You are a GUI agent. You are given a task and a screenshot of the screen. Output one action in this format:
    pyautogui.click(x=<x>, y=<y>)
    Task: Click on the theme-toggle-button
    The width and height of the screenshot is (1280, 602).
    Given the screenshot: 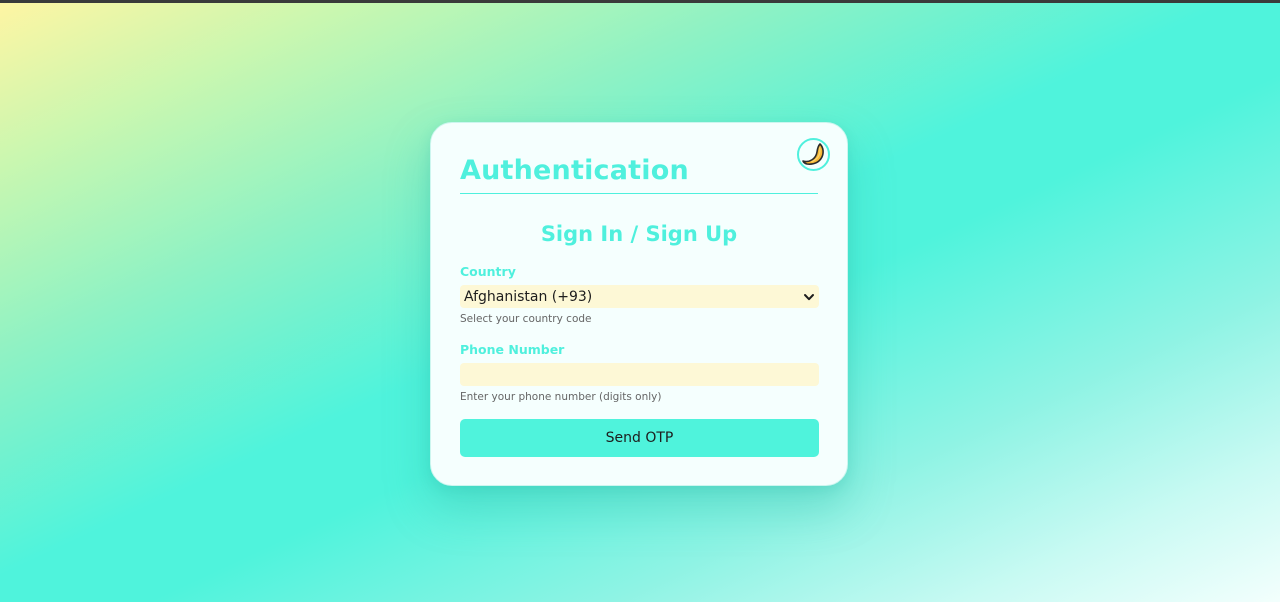 What is the action you would take?
    pyautogui.click(x=813, y=154)
    